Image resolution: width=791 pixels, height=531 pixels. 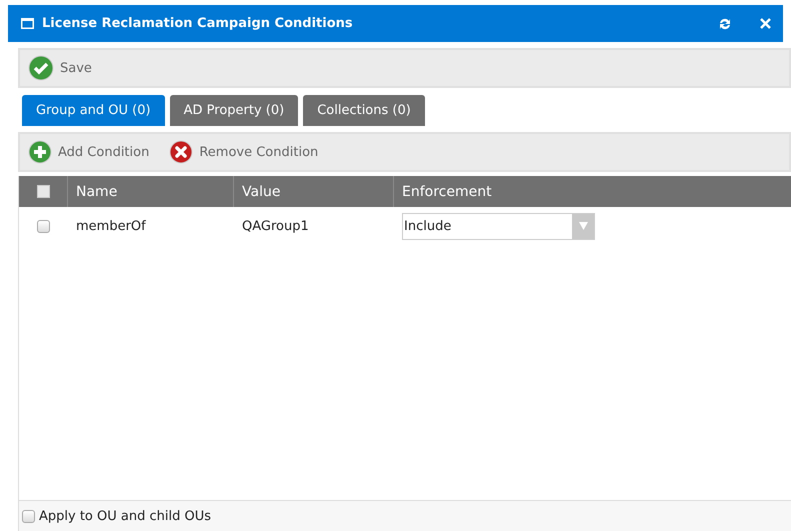 What do you see at coordinates (28, 516) in the screenshot?
I see `checkbox` at bounding box center [28, 516].